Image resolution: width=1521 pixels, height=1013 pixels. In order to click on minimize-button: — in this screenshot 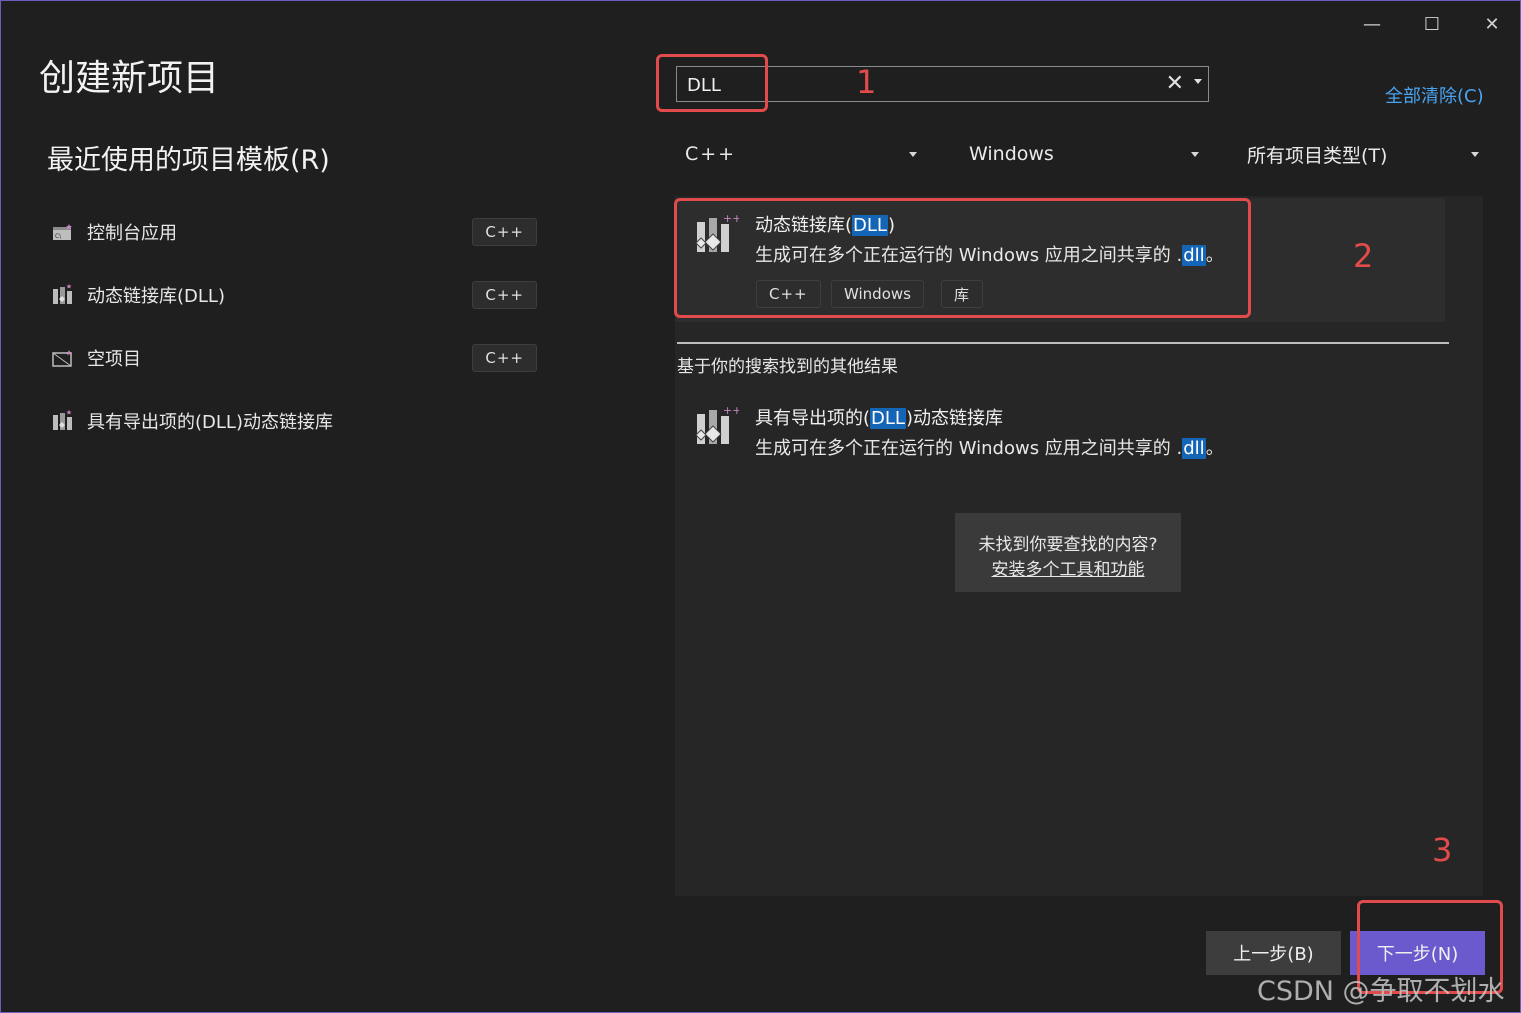, I will do `click(1372, 24)`.